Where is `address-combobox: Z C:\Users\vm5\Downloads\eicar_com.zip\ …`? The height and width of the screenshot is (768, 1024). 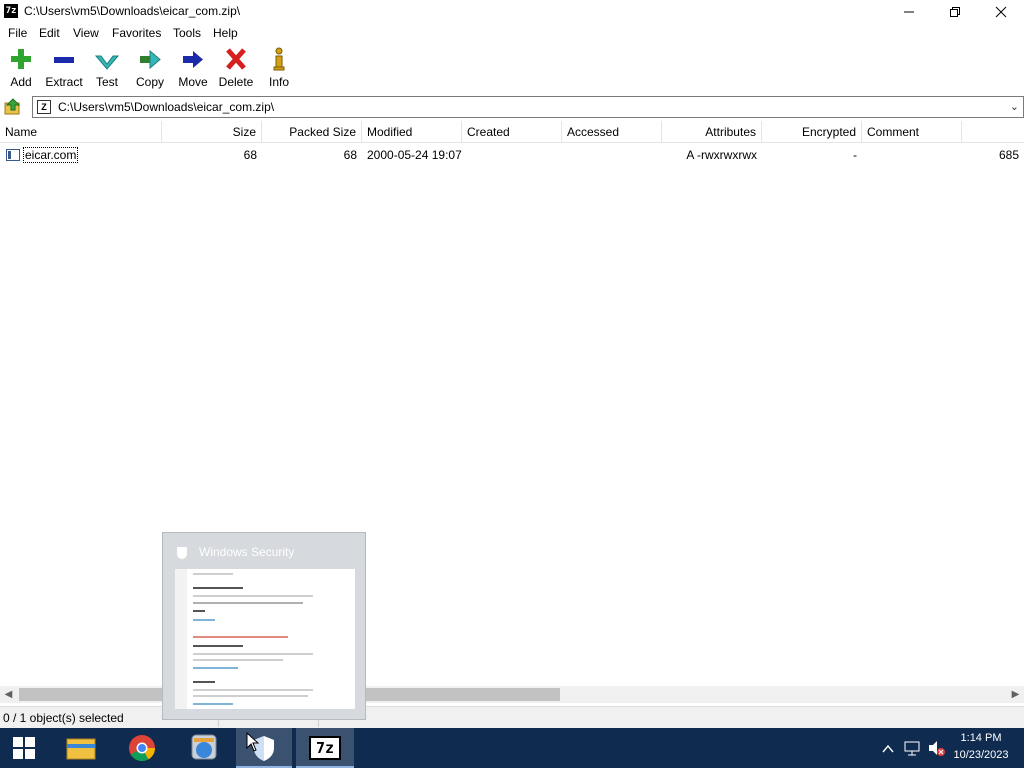
address-combobox: Z C:\Users\vm5\Downloads\eicar_com.zip\ … is located at coordinates (528, 107).